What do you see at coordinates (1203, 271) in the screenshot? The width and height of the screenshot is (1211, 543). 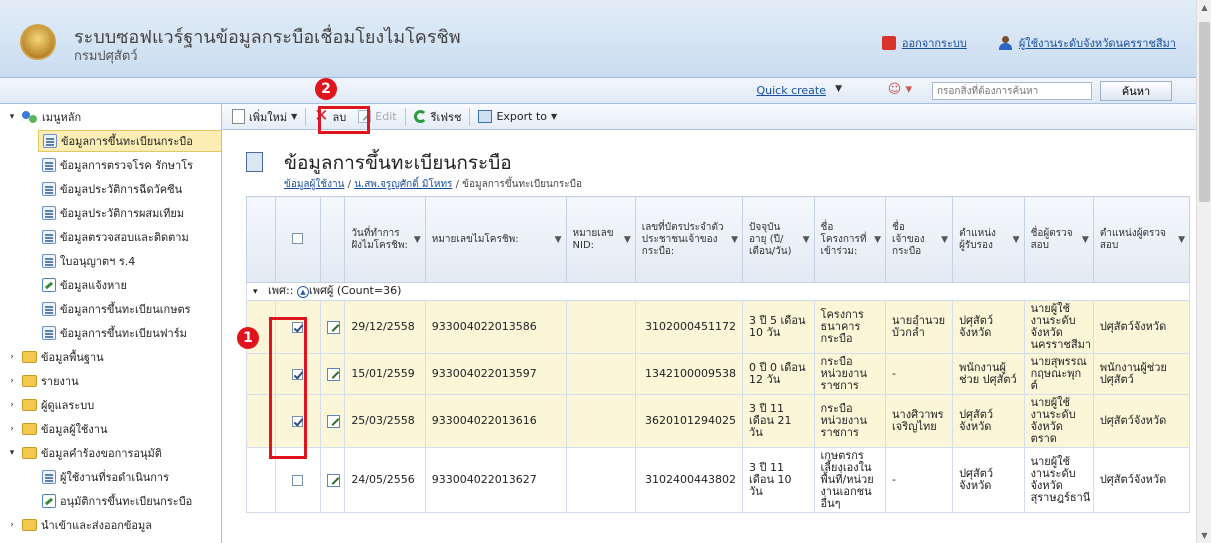 I see `page-scrollbar: ▲ ▼` at bounding box center [1203, 271].